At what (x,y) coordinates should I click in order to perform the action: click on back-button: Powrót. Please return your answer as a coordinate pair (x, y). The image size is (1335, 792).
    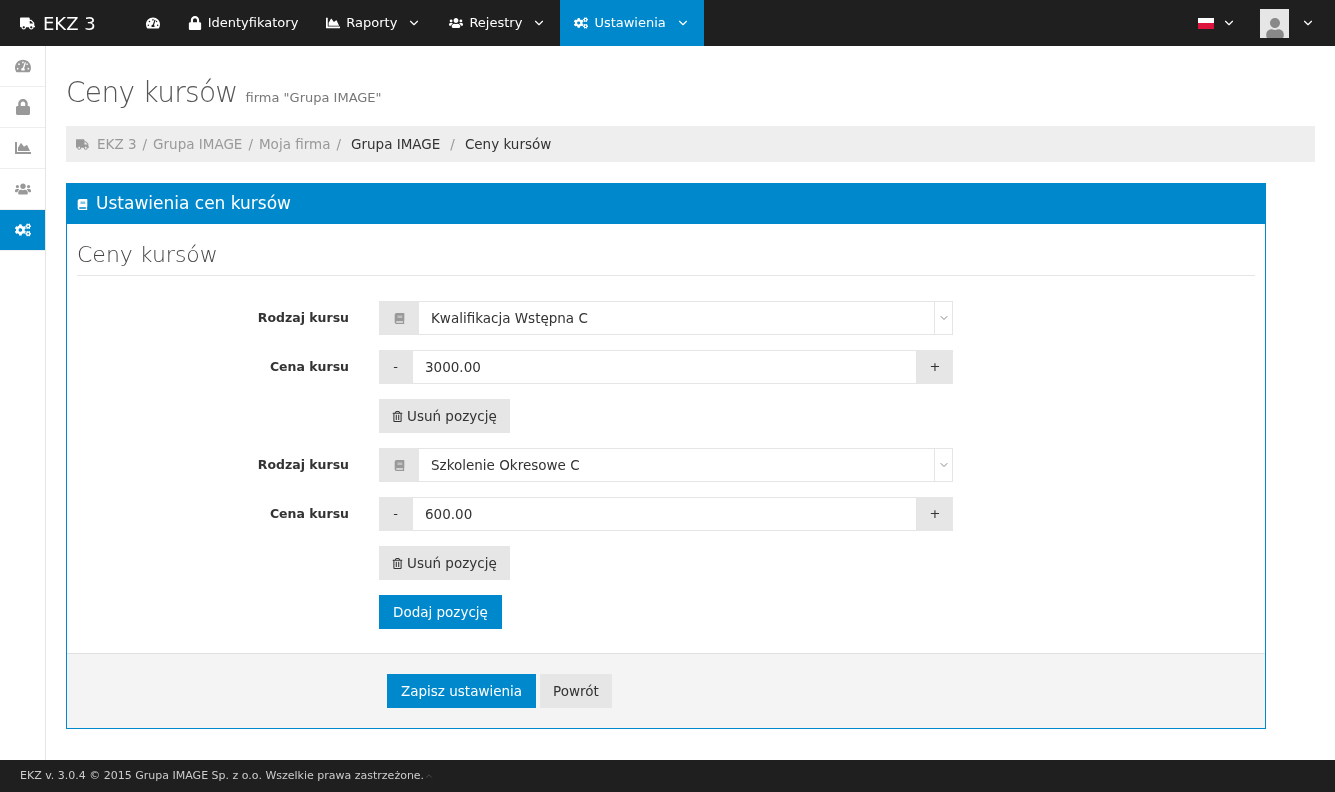
    Looking at the image, I should click on (576, 691).